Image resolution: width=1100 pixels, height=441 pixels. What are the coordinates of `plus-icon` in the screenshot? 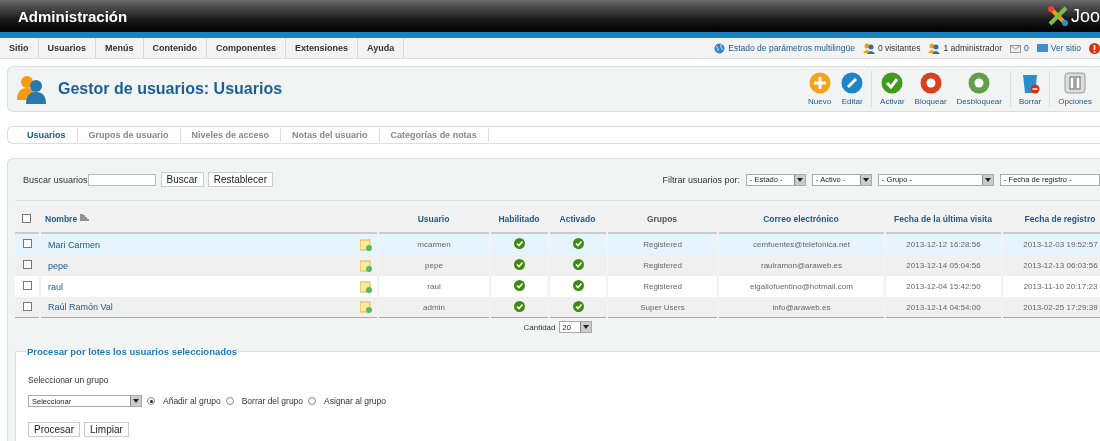 It's located at (819, 83).